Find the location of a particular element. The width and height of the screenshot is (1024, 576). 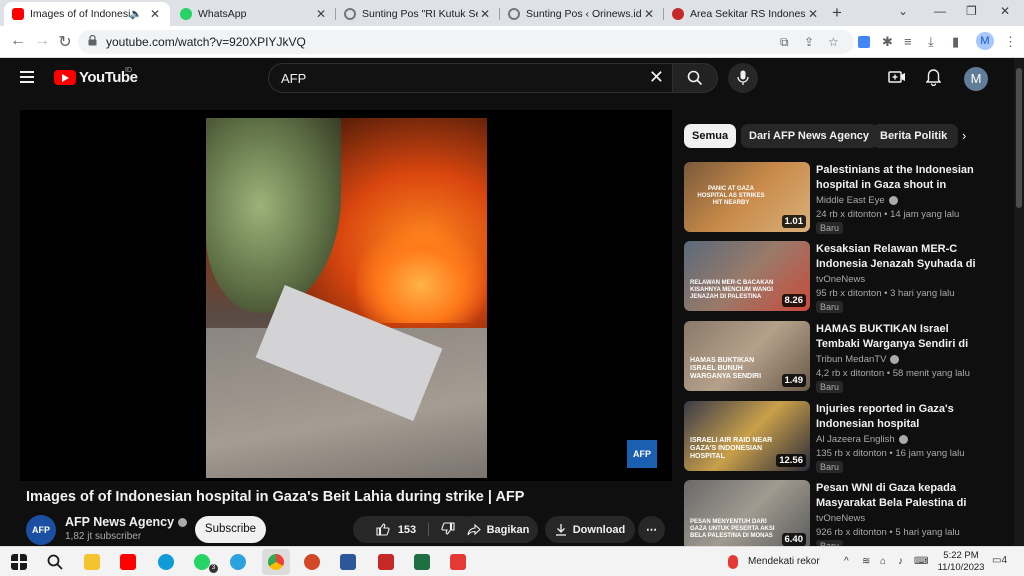

youtube-app-icon is located at coordinates (128, 562).